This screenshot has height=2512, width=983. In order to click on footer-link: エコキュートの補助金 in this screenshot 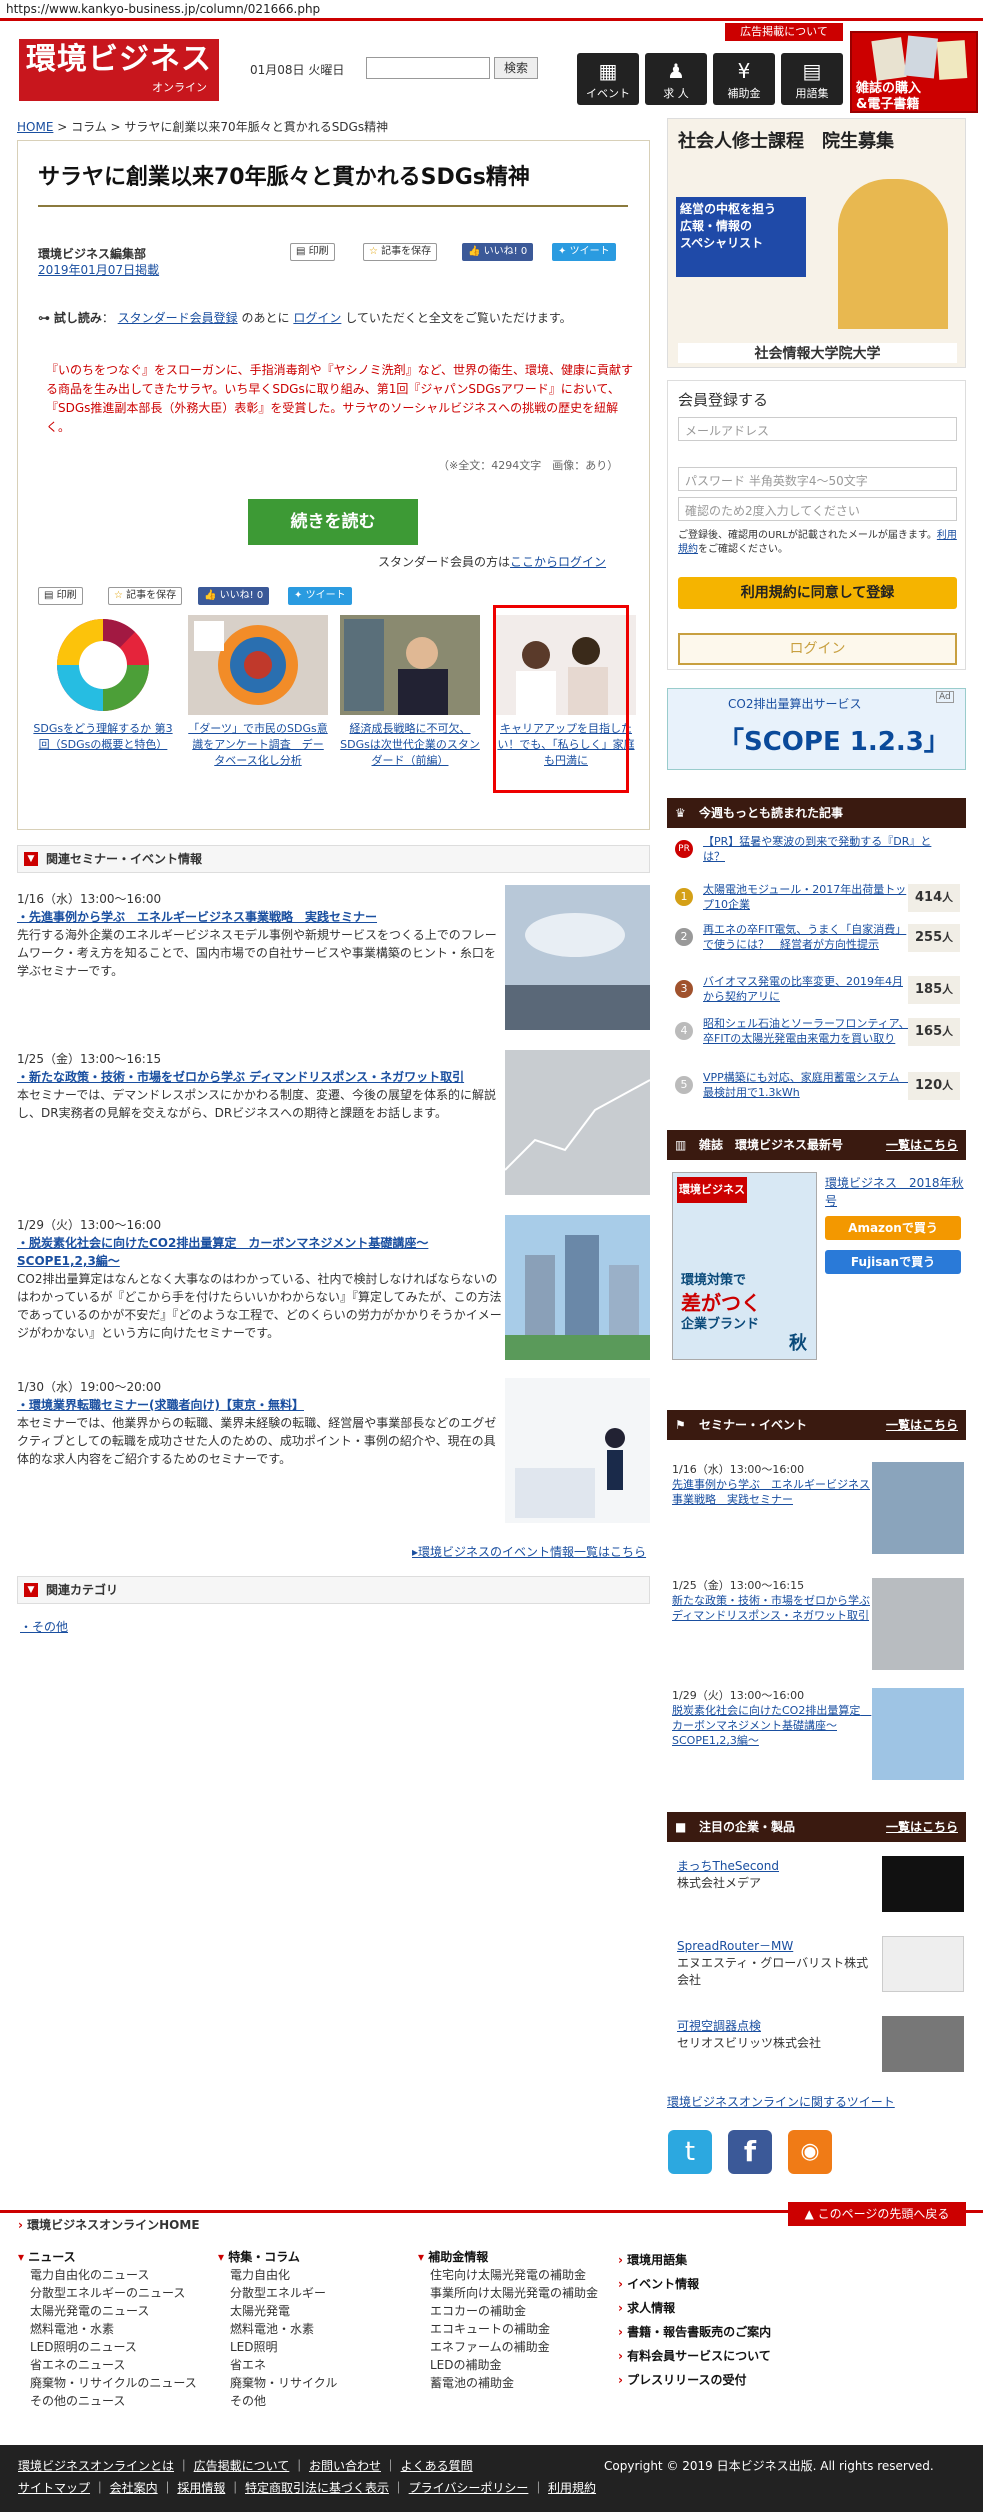, I will do `click(508, 2329)`.